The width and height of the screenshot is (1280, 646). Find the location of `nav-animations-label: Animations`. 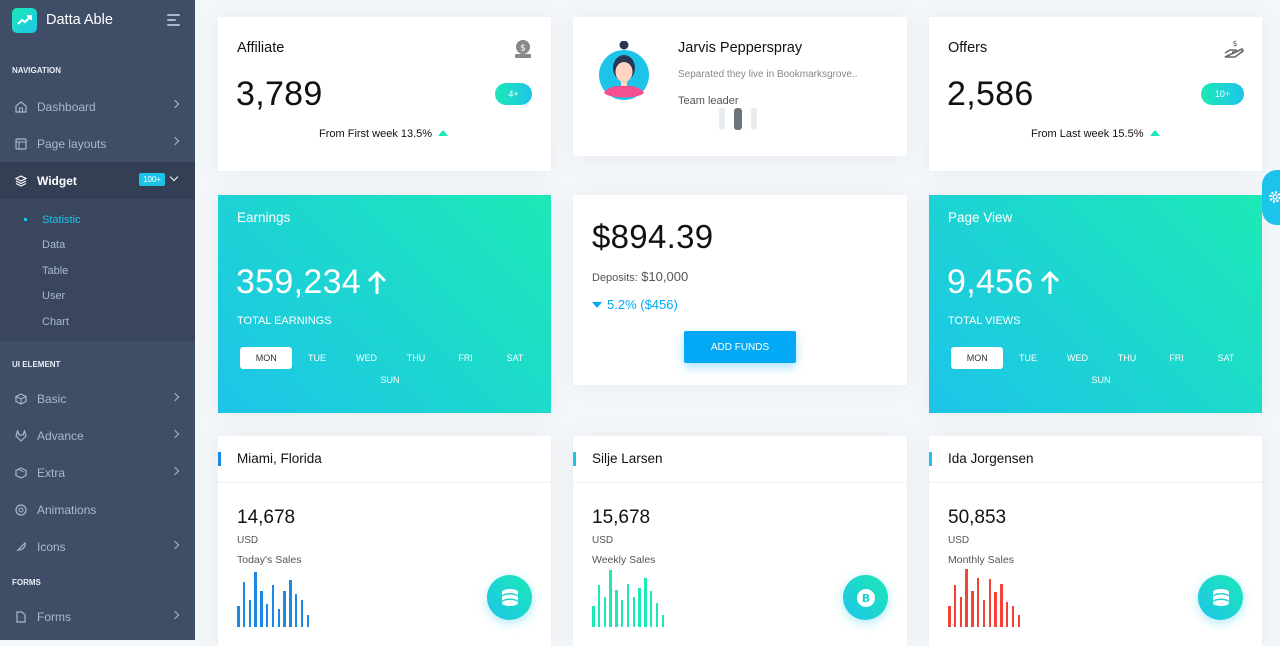

nav-animations-label: Animations is located at coordinates (67, 510).